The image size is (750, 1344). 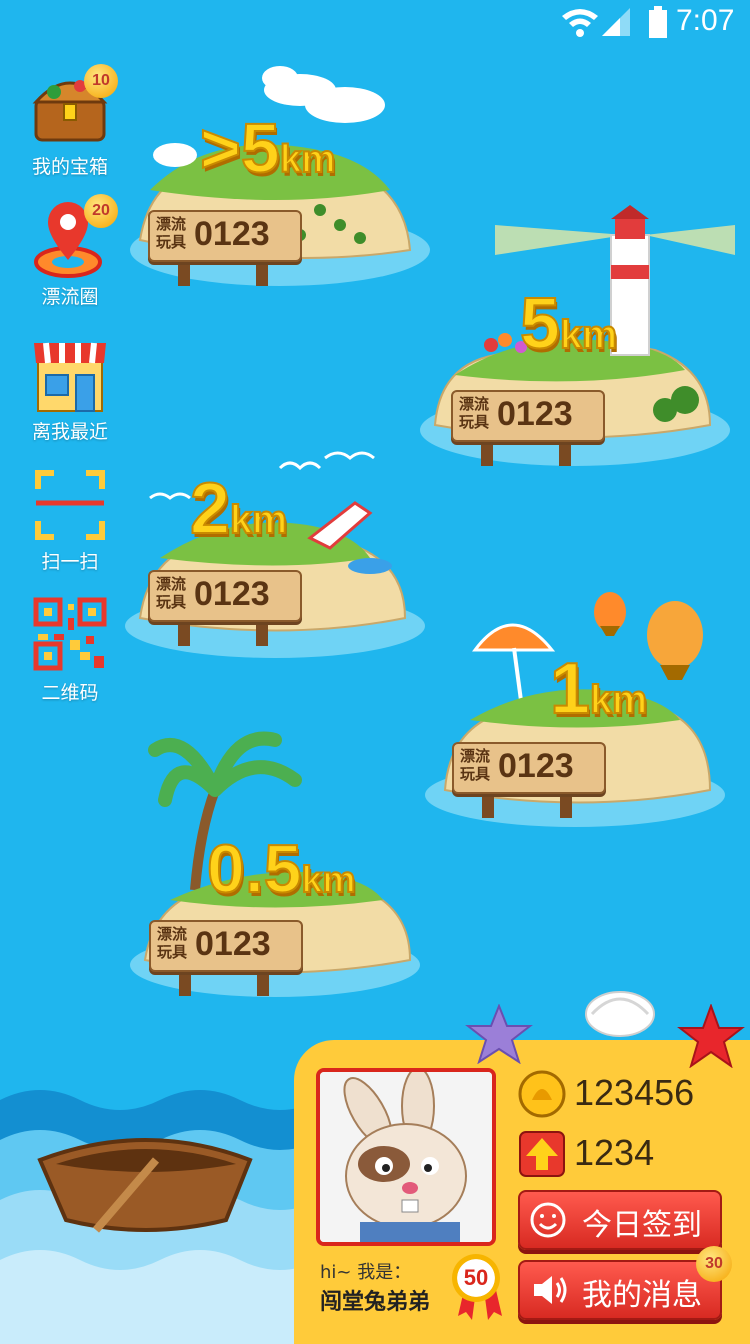 What do you see at coordinates (542, 1094) in the screenshot?
I see `coin-icon` at bounding box center [542, 1094].